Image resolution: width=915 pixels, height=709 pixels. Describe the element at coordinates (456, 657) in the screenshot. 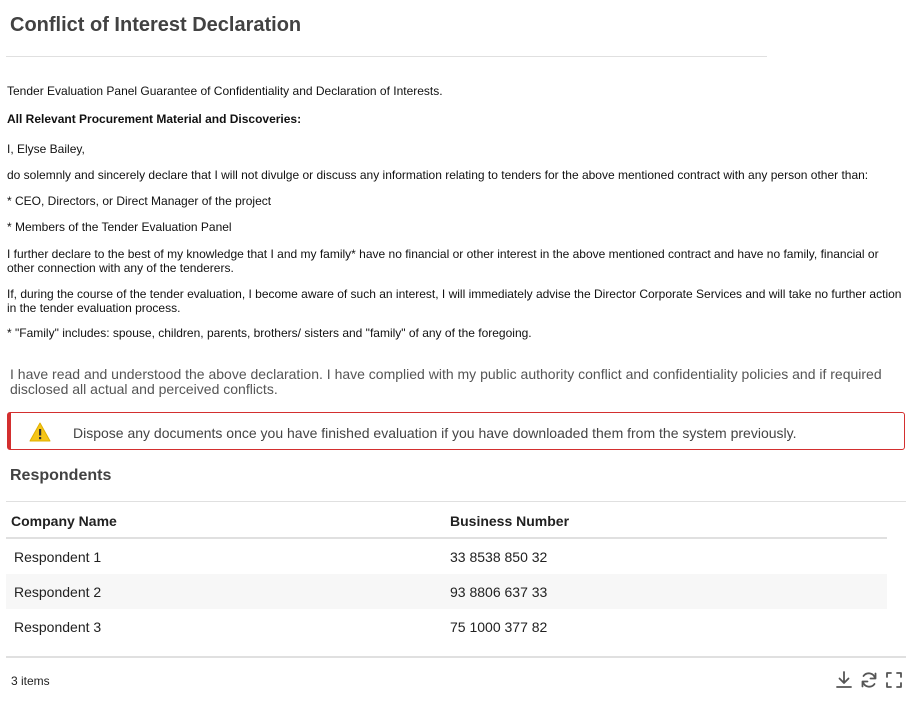

I see `table-footer-divider` at that location.